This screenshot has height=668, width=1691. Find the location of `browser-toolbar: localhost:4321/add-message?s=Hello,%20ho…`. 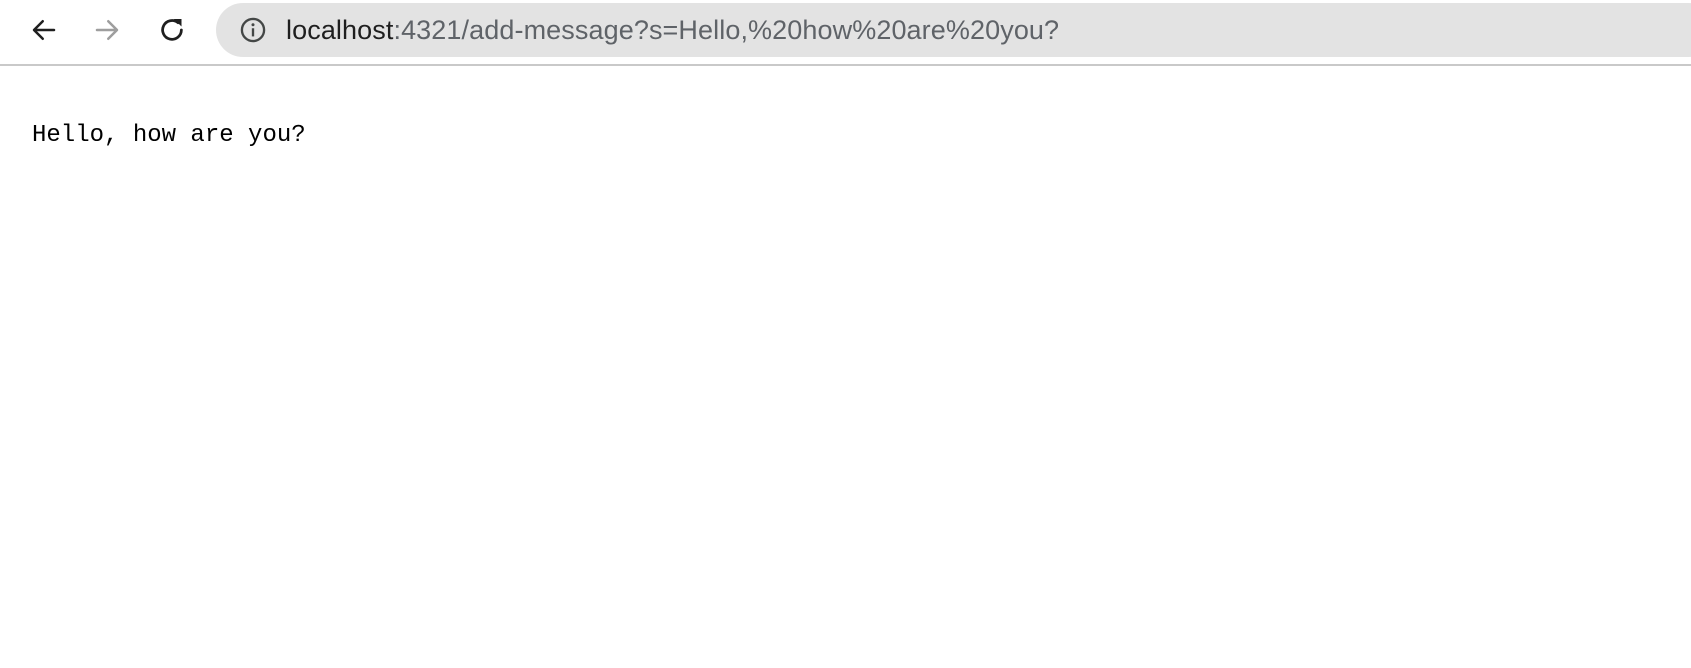

browser-toolbar: localhost:4321/add-message?s=Hello,%20ho… is located at coordinates (845, 33).